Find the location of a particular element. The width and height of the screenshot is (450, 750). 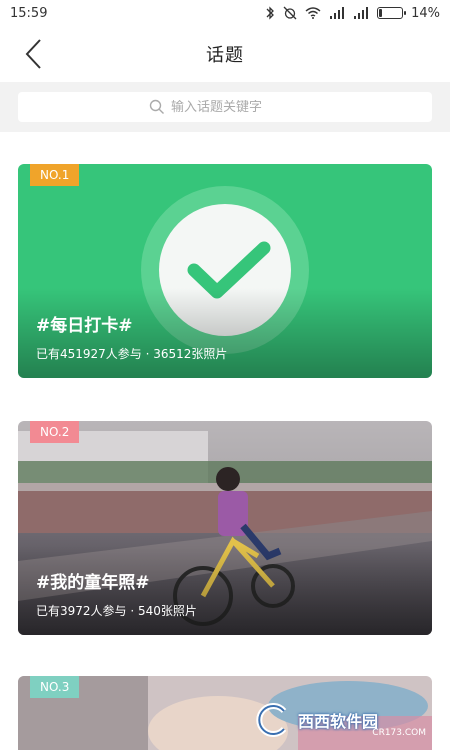

app-header: 话题 is located at coordinates (225, 54).